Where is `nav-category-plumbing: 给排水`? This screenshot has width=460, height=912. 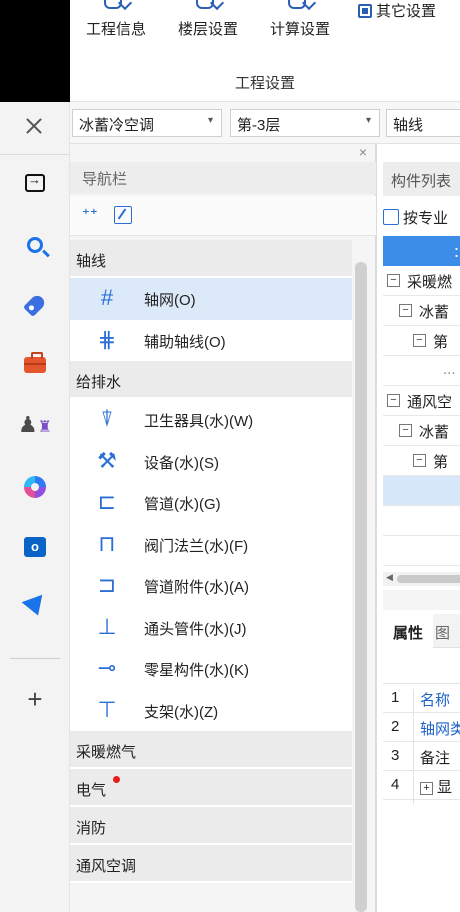 nav-category-plumbing: 给排水 is located at coordinates (211, 380).